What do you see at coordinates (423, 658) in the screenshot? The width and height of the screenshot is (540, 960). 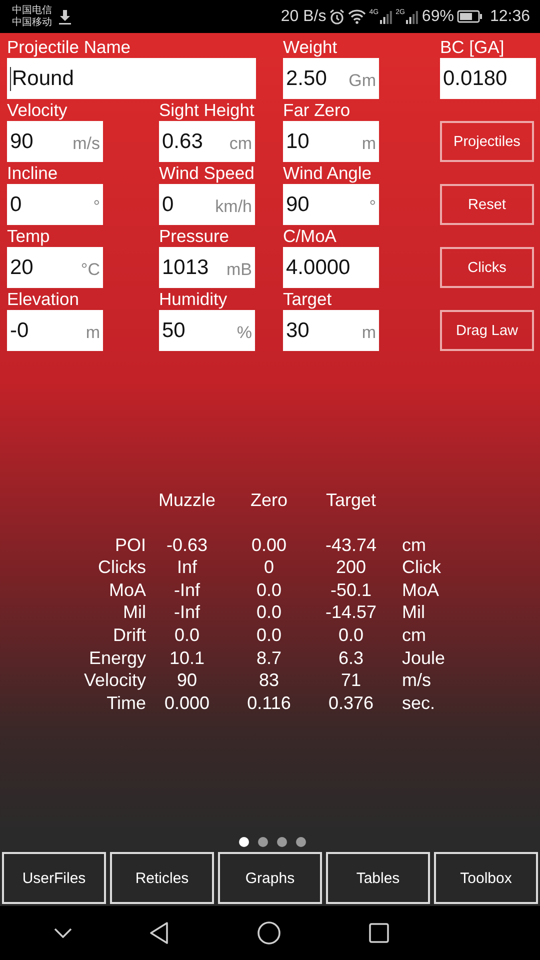 I see `unit-label: Joule` at bounding box center [423, 658].